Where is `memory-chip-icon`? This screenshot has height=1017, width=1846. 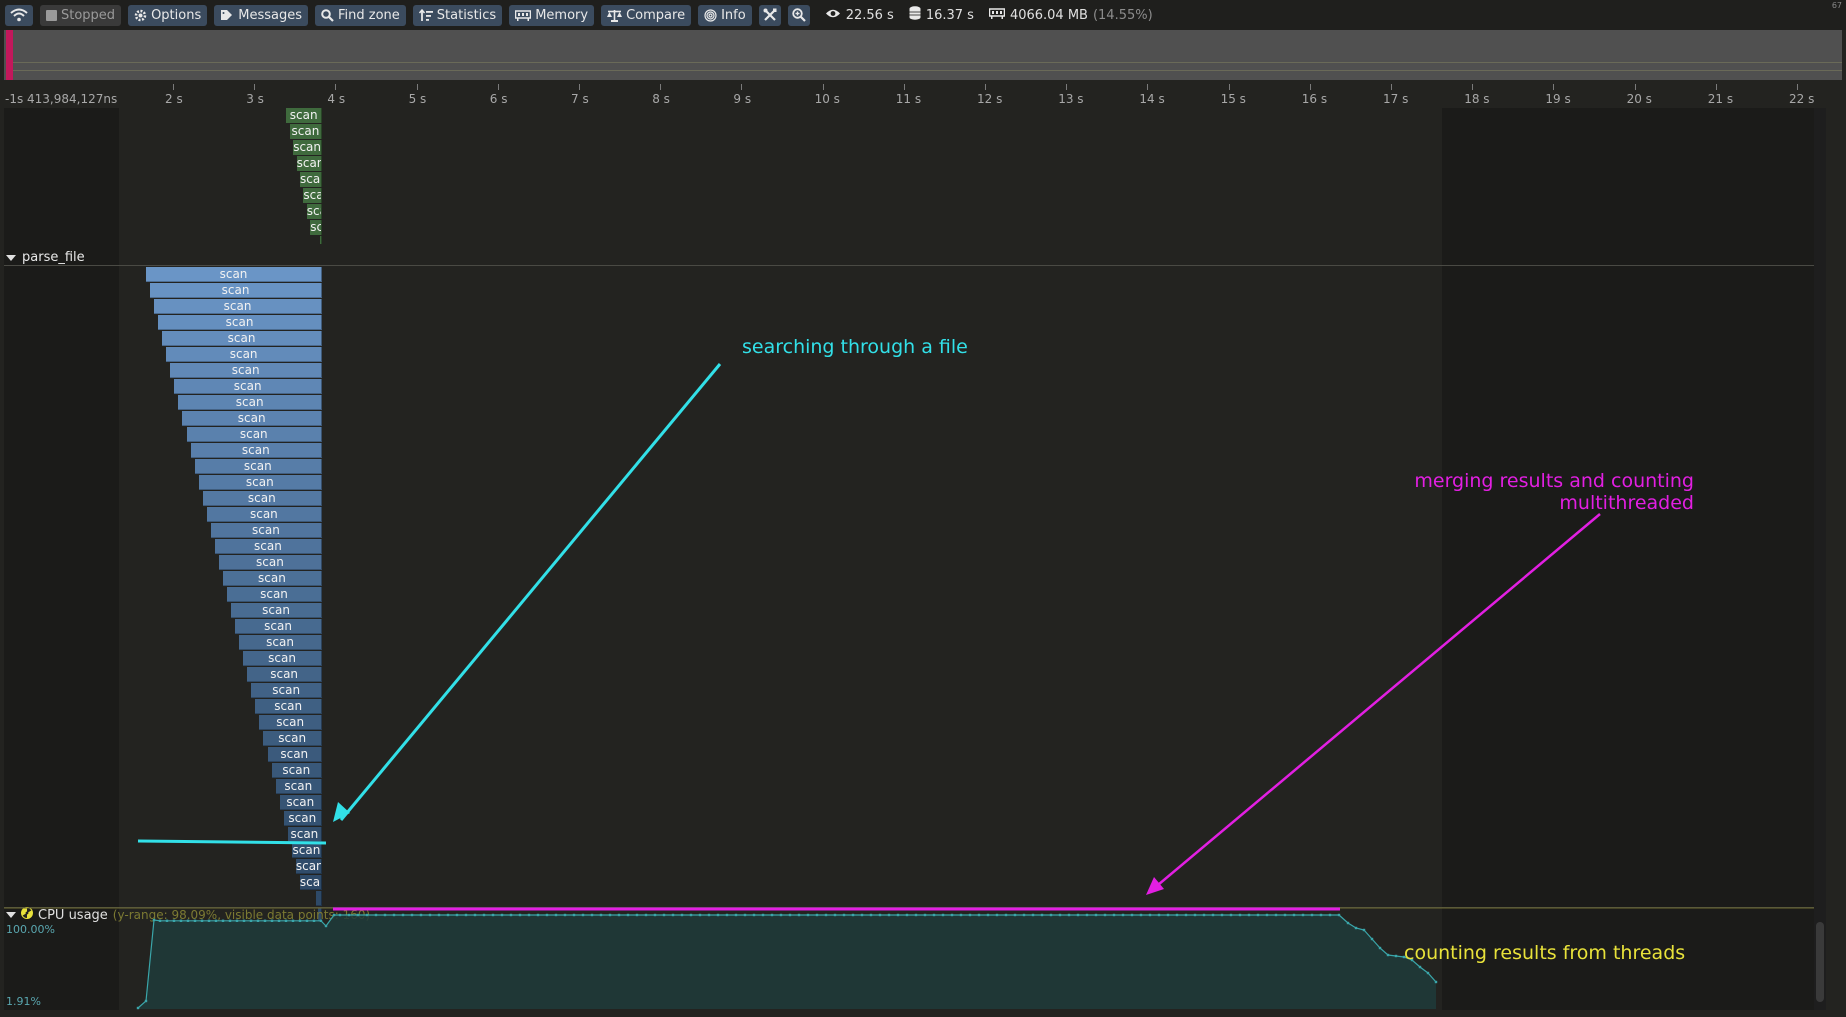 memory-chip-icon is located at coordinates (523, 15).